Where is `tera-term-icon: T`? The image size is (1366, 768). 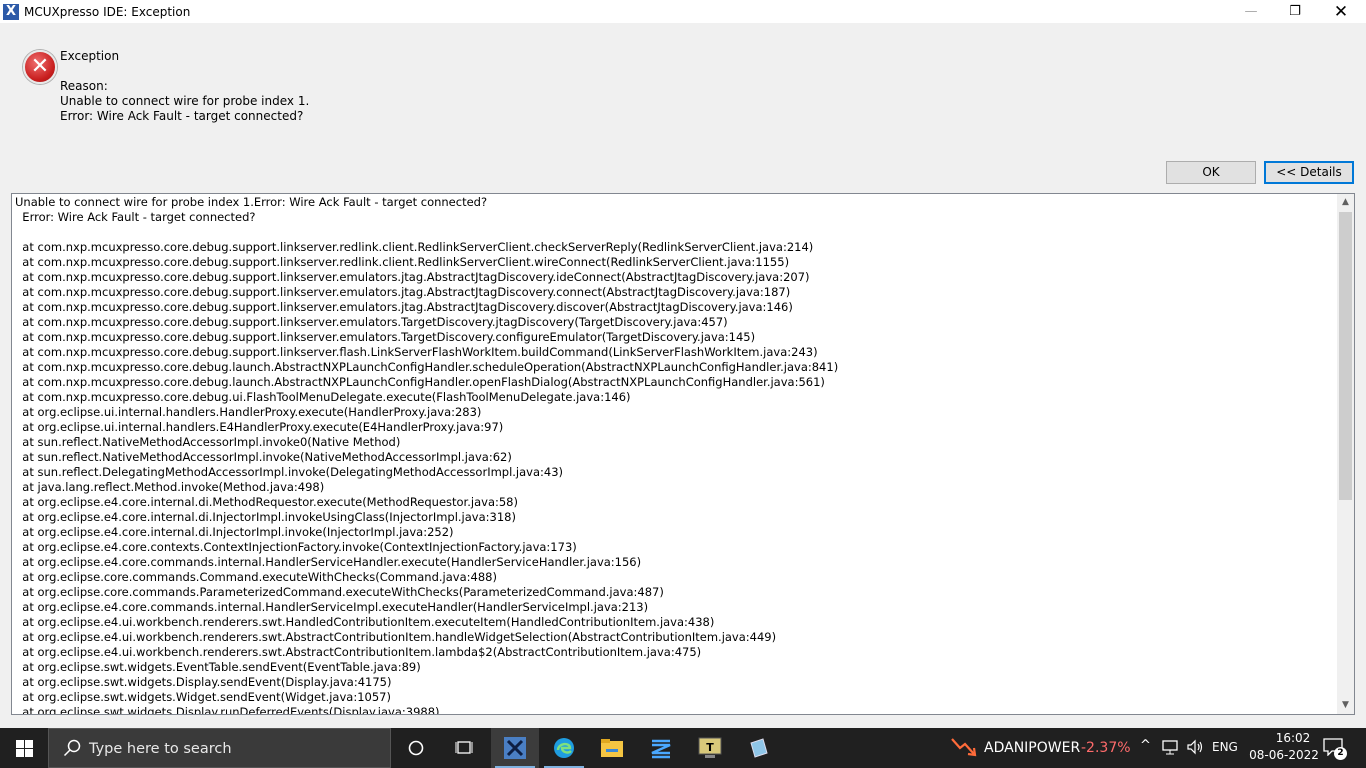 tera-term-icon: T is located at coordinates (710, 748).